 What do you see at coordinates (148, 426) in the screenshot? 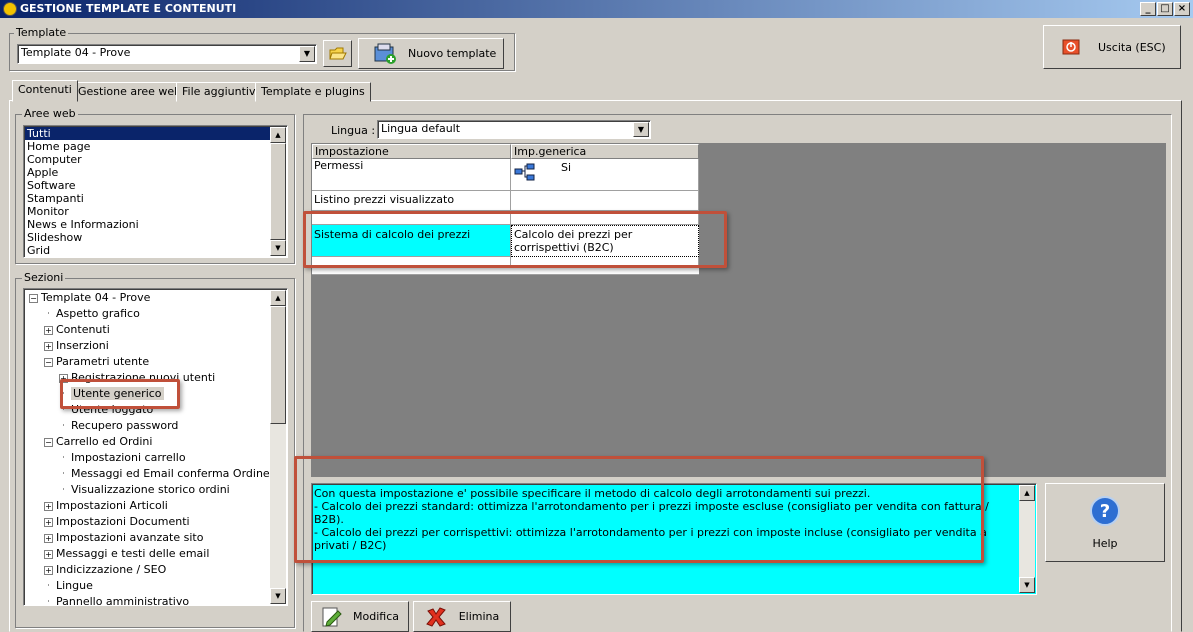
I see `tree-node: · Recupero password` at bounding box center [148, 426].